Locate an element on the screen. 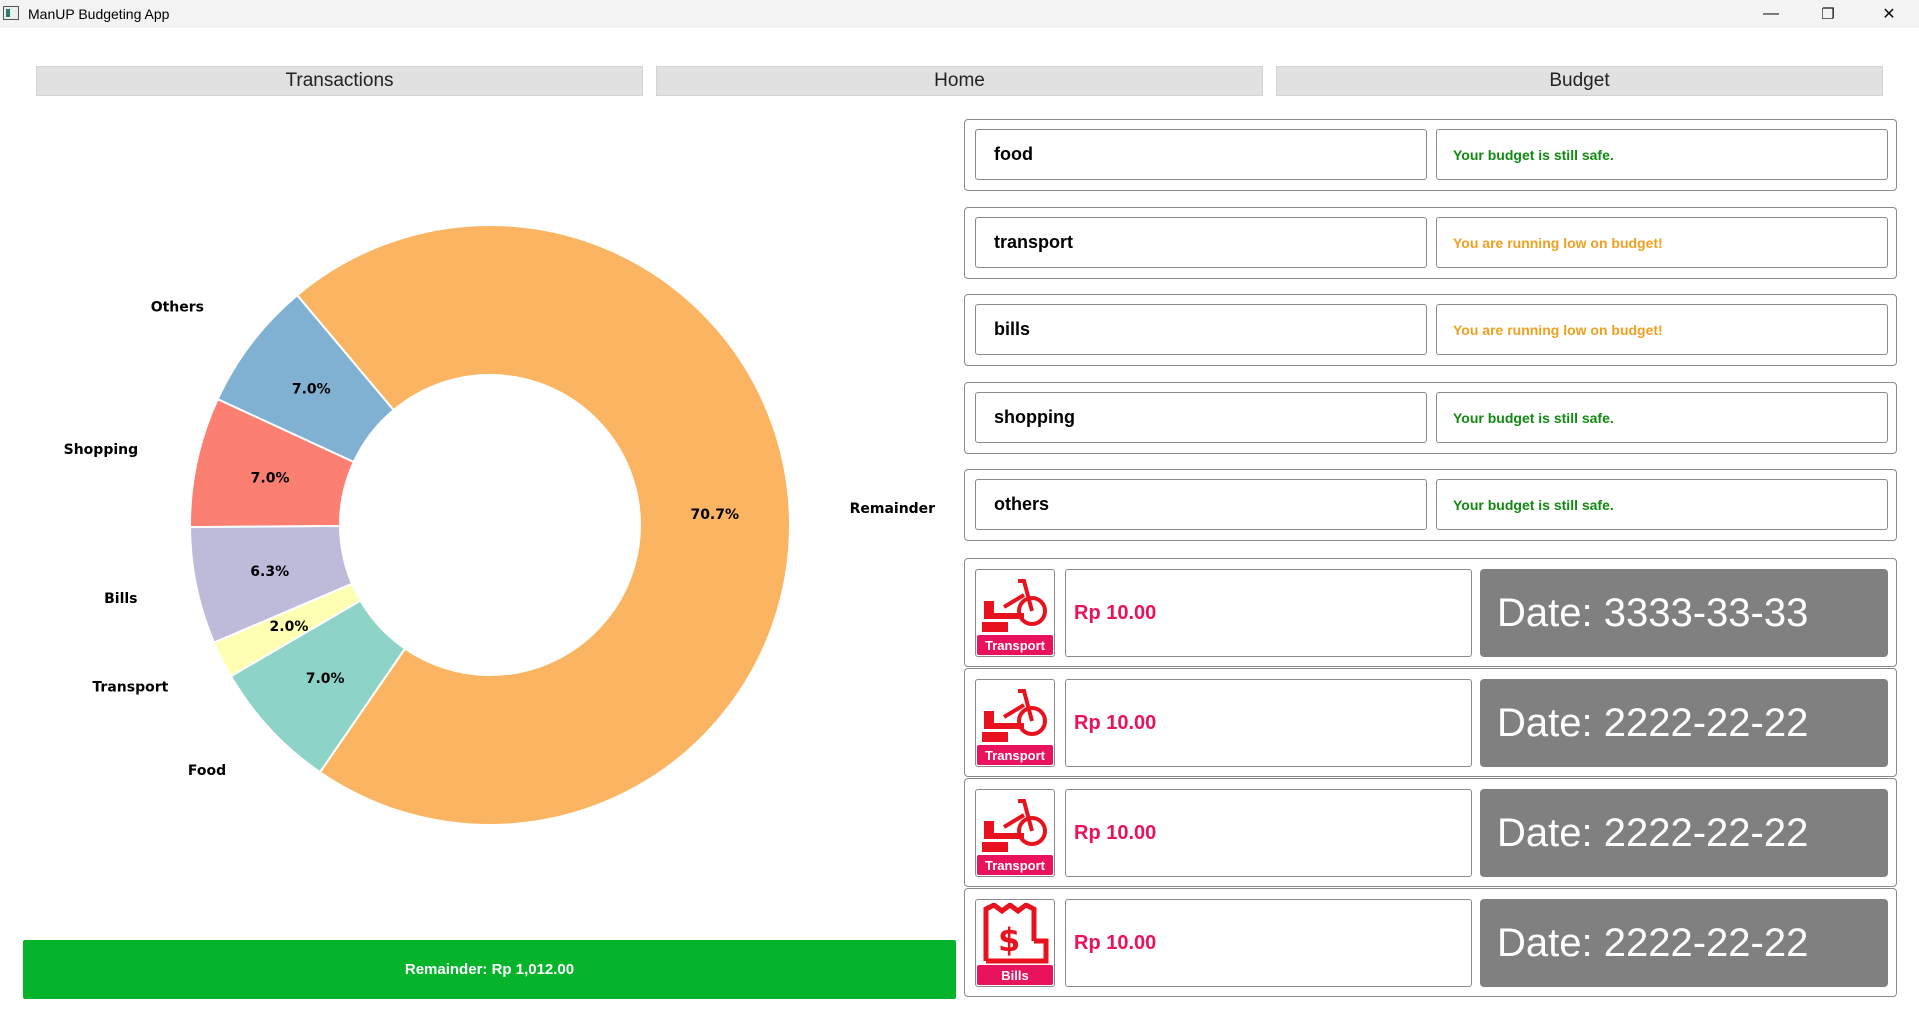 This screenshot has height=1019, width=1919. donut-category-label: Food is located at coordinates (207, 771).